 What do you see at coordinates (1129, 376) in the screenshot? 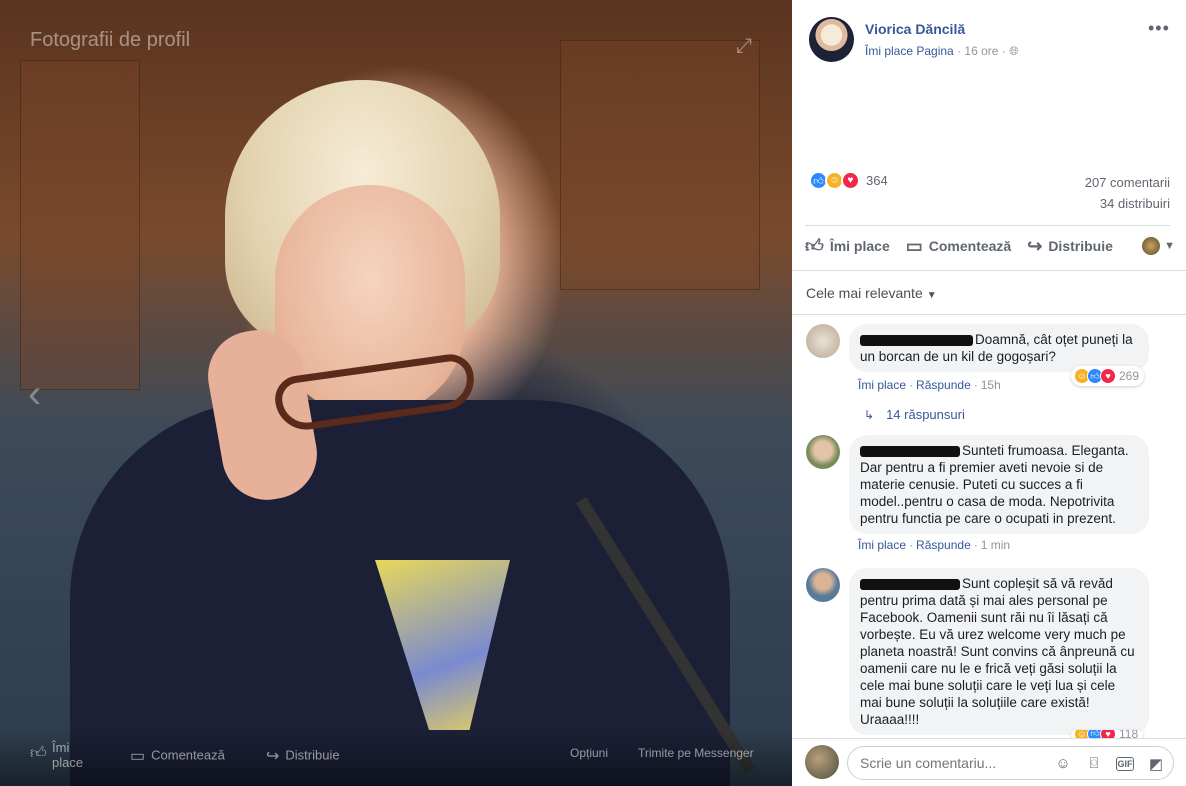
I see `comment-reaction-count: 269` at bounding box center [1129, 376].